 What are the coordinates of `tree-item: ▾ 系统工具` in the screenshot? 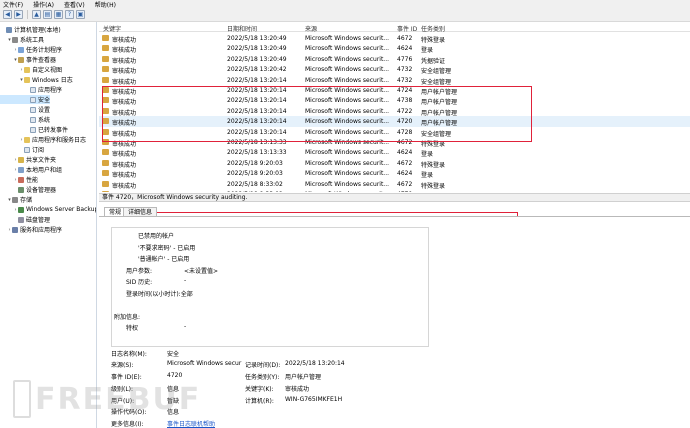 It's located at (22, 39).